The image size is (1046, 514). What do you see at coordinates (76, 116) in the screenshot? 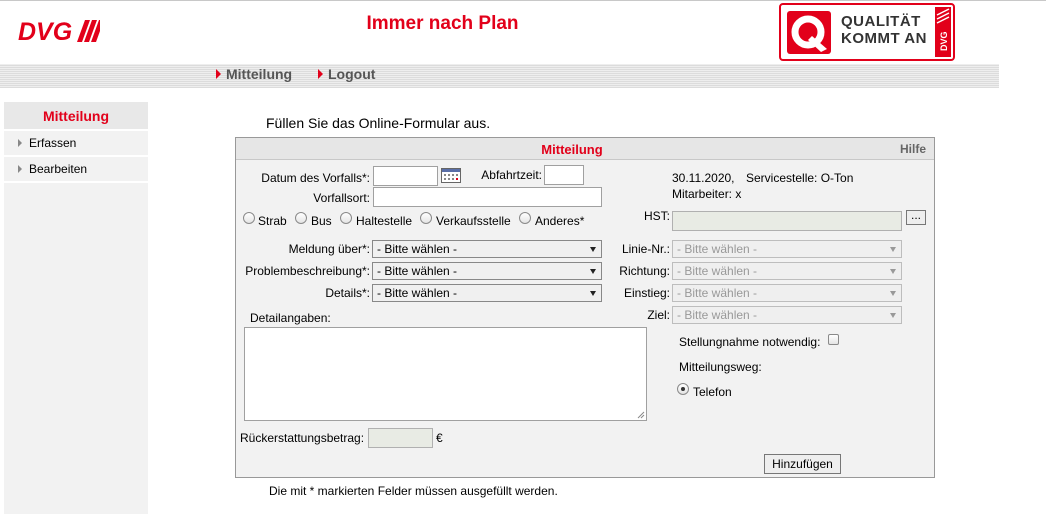
I see `sidebar-heading: Mitteilung` at bounding box center [76, 116].